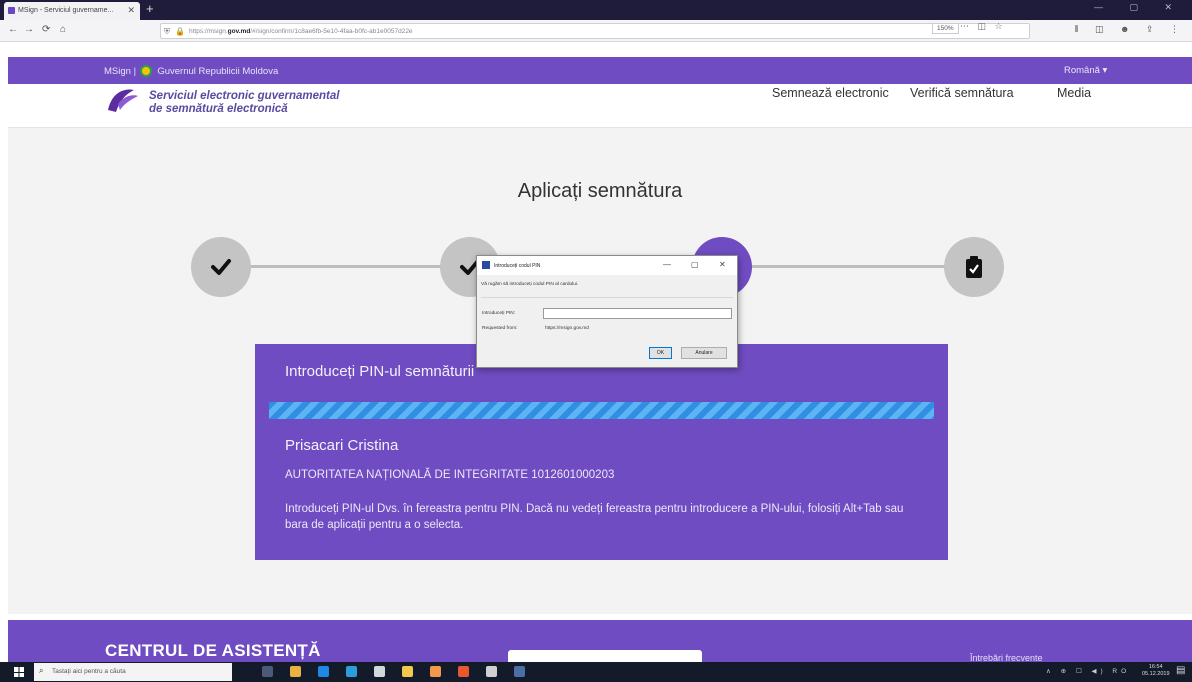  I want to click on msign-logo, so click(122, 100).